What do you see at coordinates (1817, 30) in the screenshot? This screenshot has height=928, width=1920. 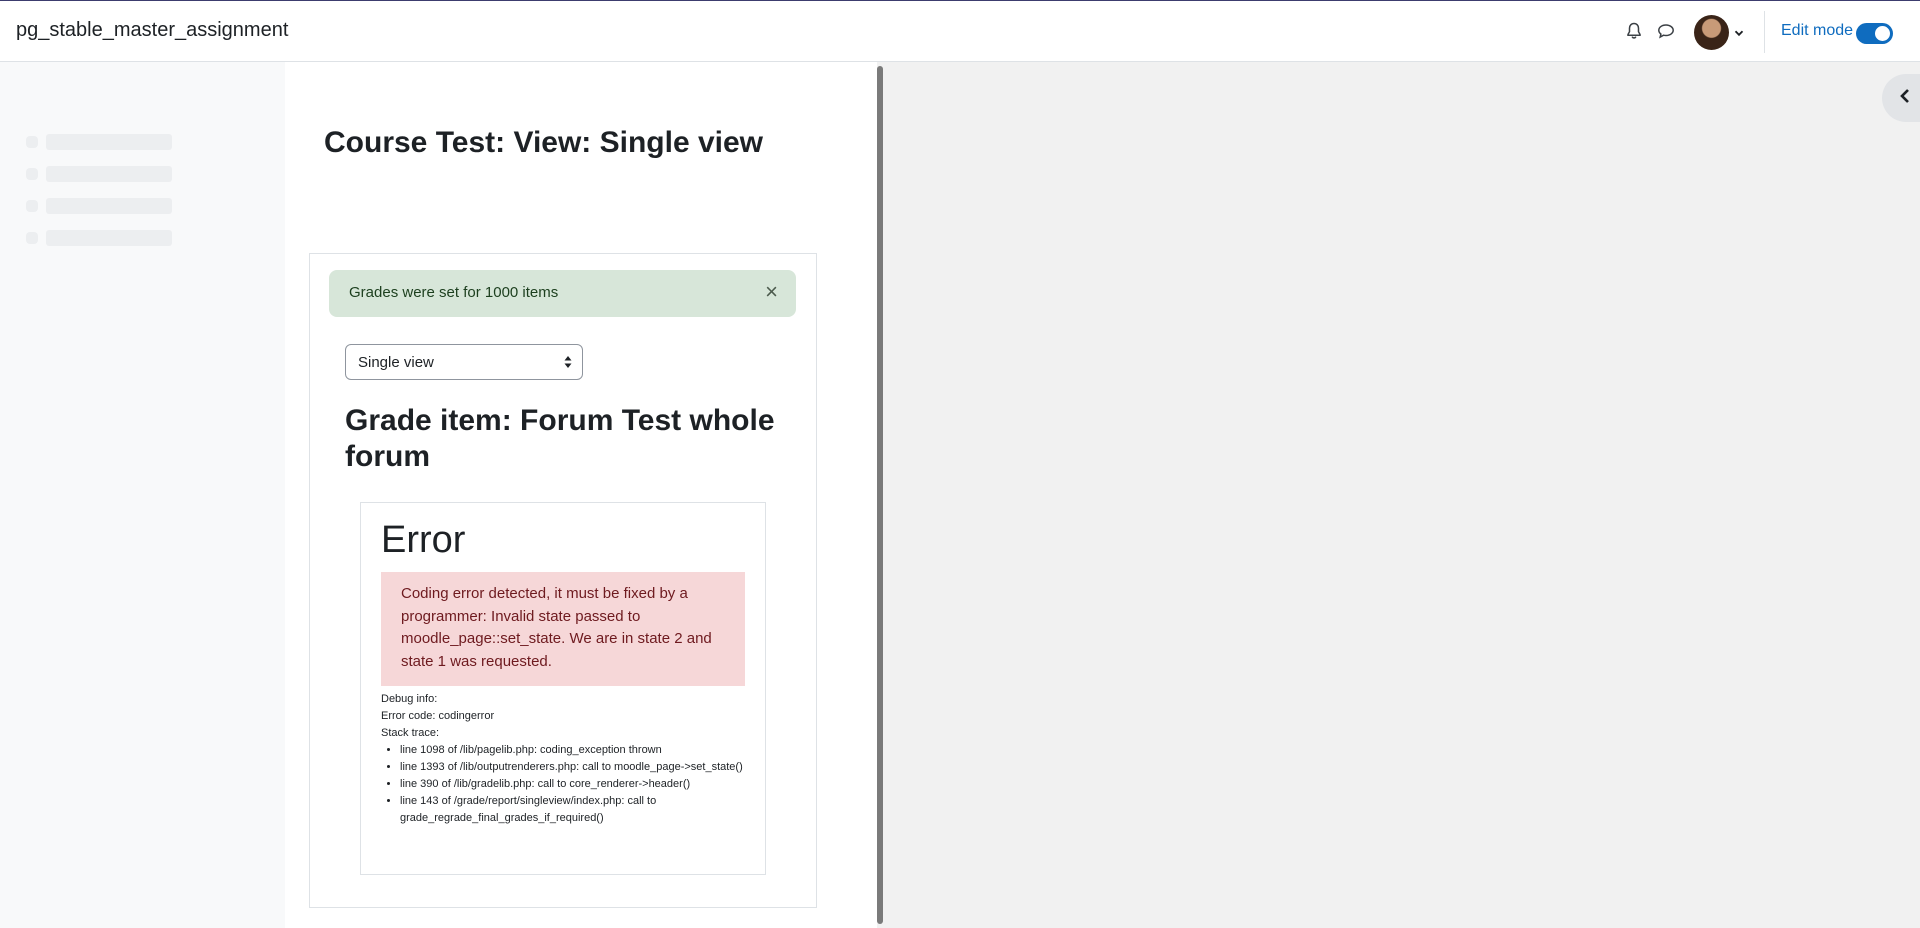 I see `edit-mode-label: Edit mode` at bounding box center [1817, 30].